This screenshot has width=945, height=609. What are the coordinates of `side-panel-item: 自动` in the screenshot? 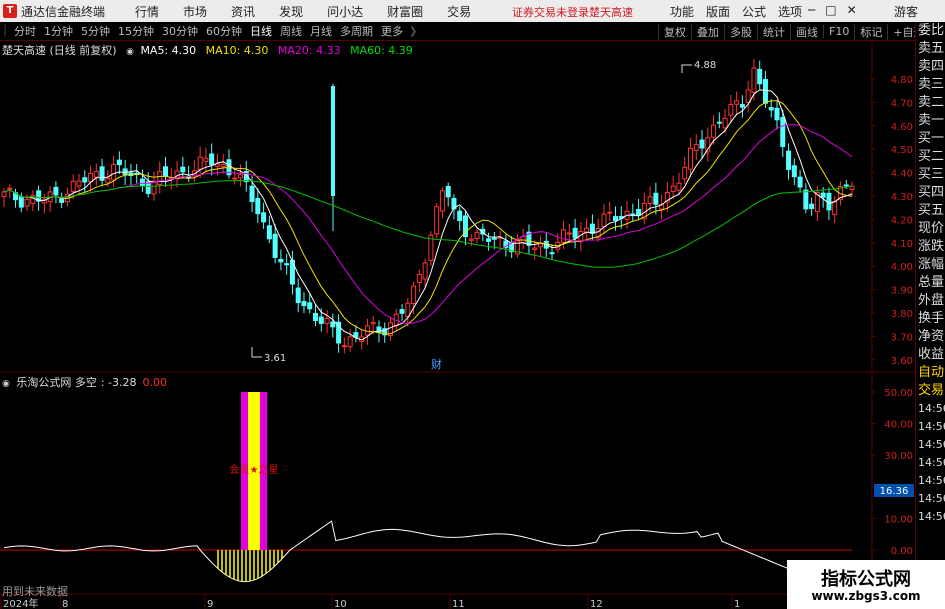 It's located at (930, 373).